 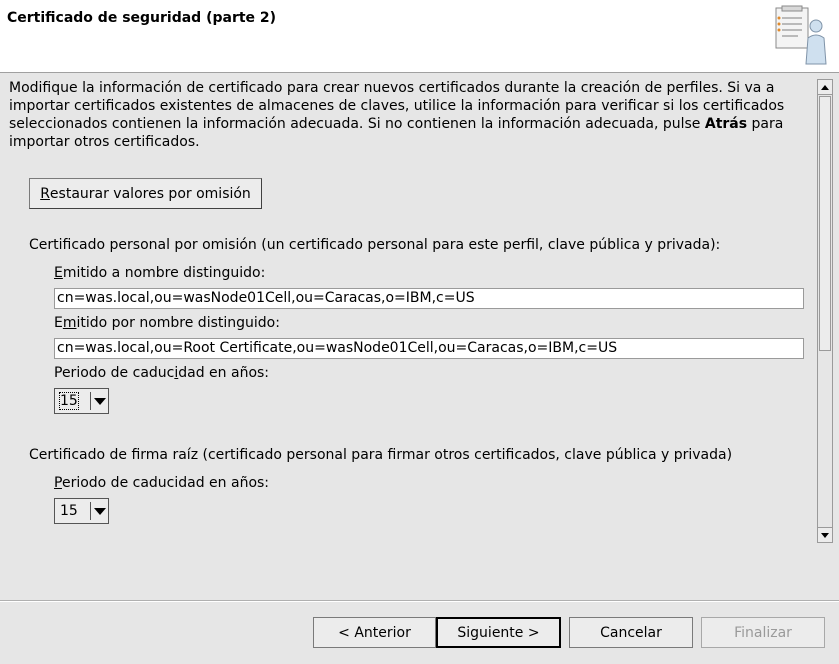 What do you see at coordinates (160, 273) in the screenshot?
I see `issued-to-label: Emitido a nombre distinguido:` at bounding box center [160, 273].